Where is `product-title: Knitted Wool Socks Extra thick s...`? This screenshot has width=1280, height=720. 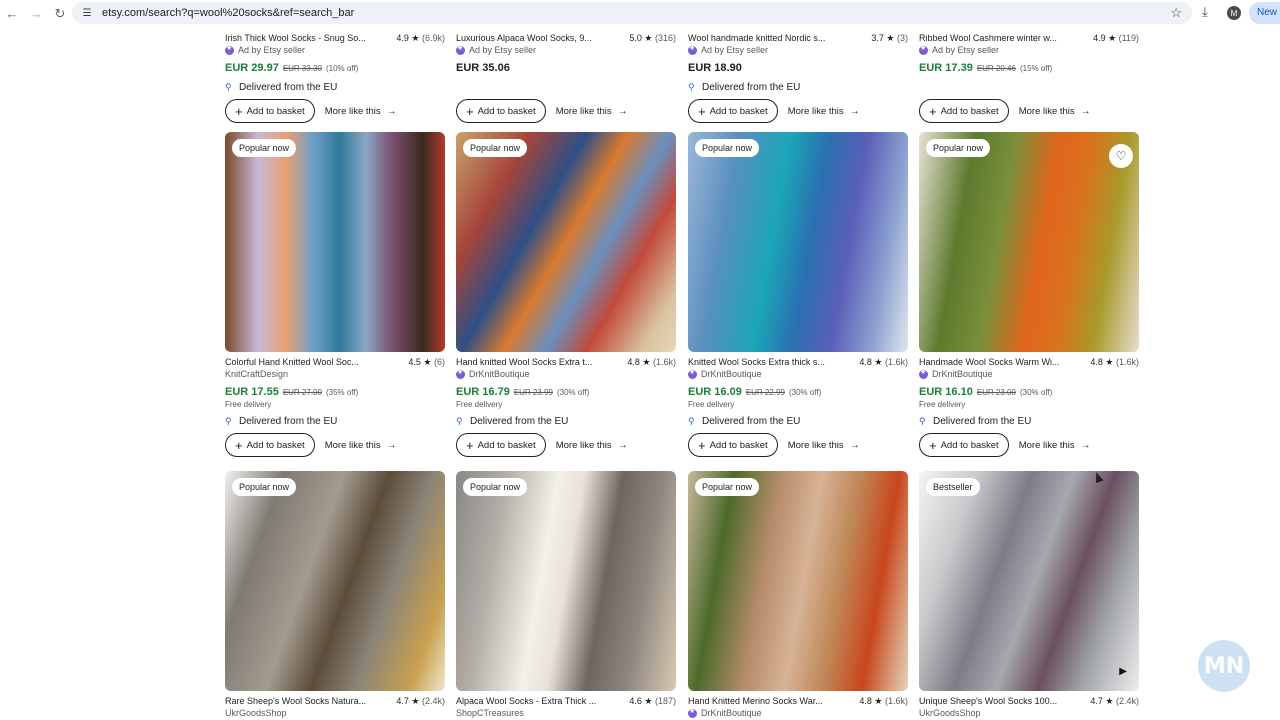
product-title: Knitted Wool Socks Extra thick s... is located at coordinates (756, 362).